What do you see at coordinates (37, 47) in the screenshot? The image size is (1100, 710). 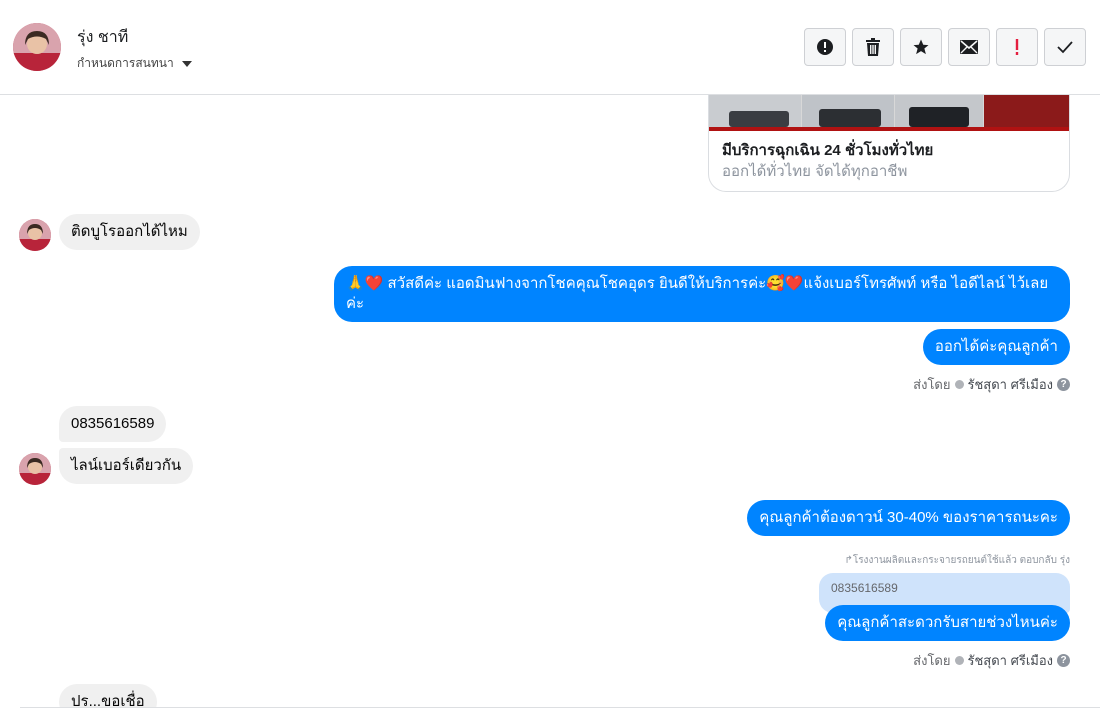 I see `contact-avatar` at bounding box center [37, 47].